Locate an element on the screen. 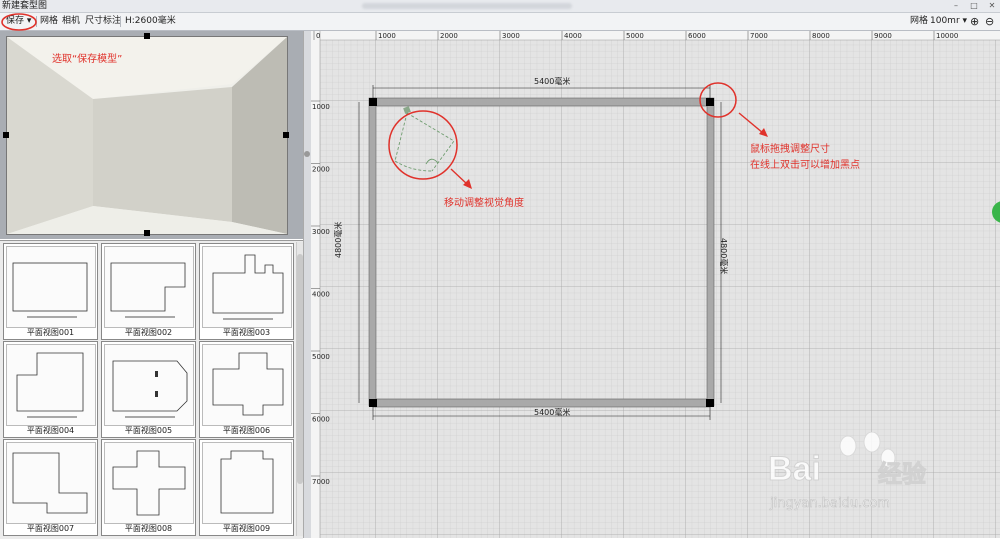  thumbnail-caption: 平面视图003 is located at coordinates (246, 332).